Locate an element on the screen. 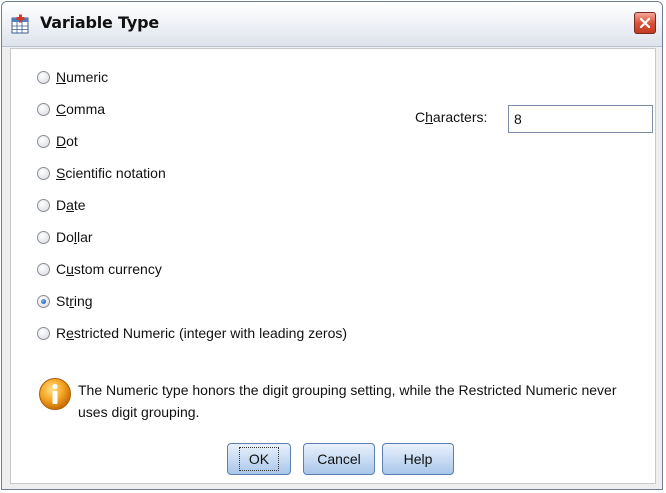 This screenshot has height=493, width=666. cancel-button: Cancel is located at coordinates (339, 459).